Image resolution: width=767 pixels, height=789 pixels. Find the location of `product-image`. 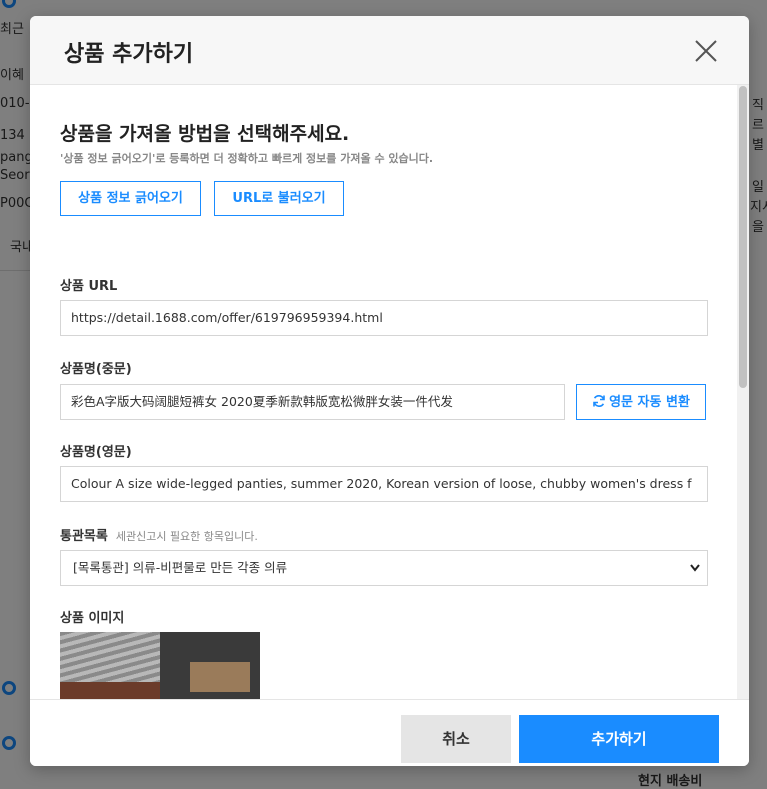

product-image is located at coordinates (160, 666).